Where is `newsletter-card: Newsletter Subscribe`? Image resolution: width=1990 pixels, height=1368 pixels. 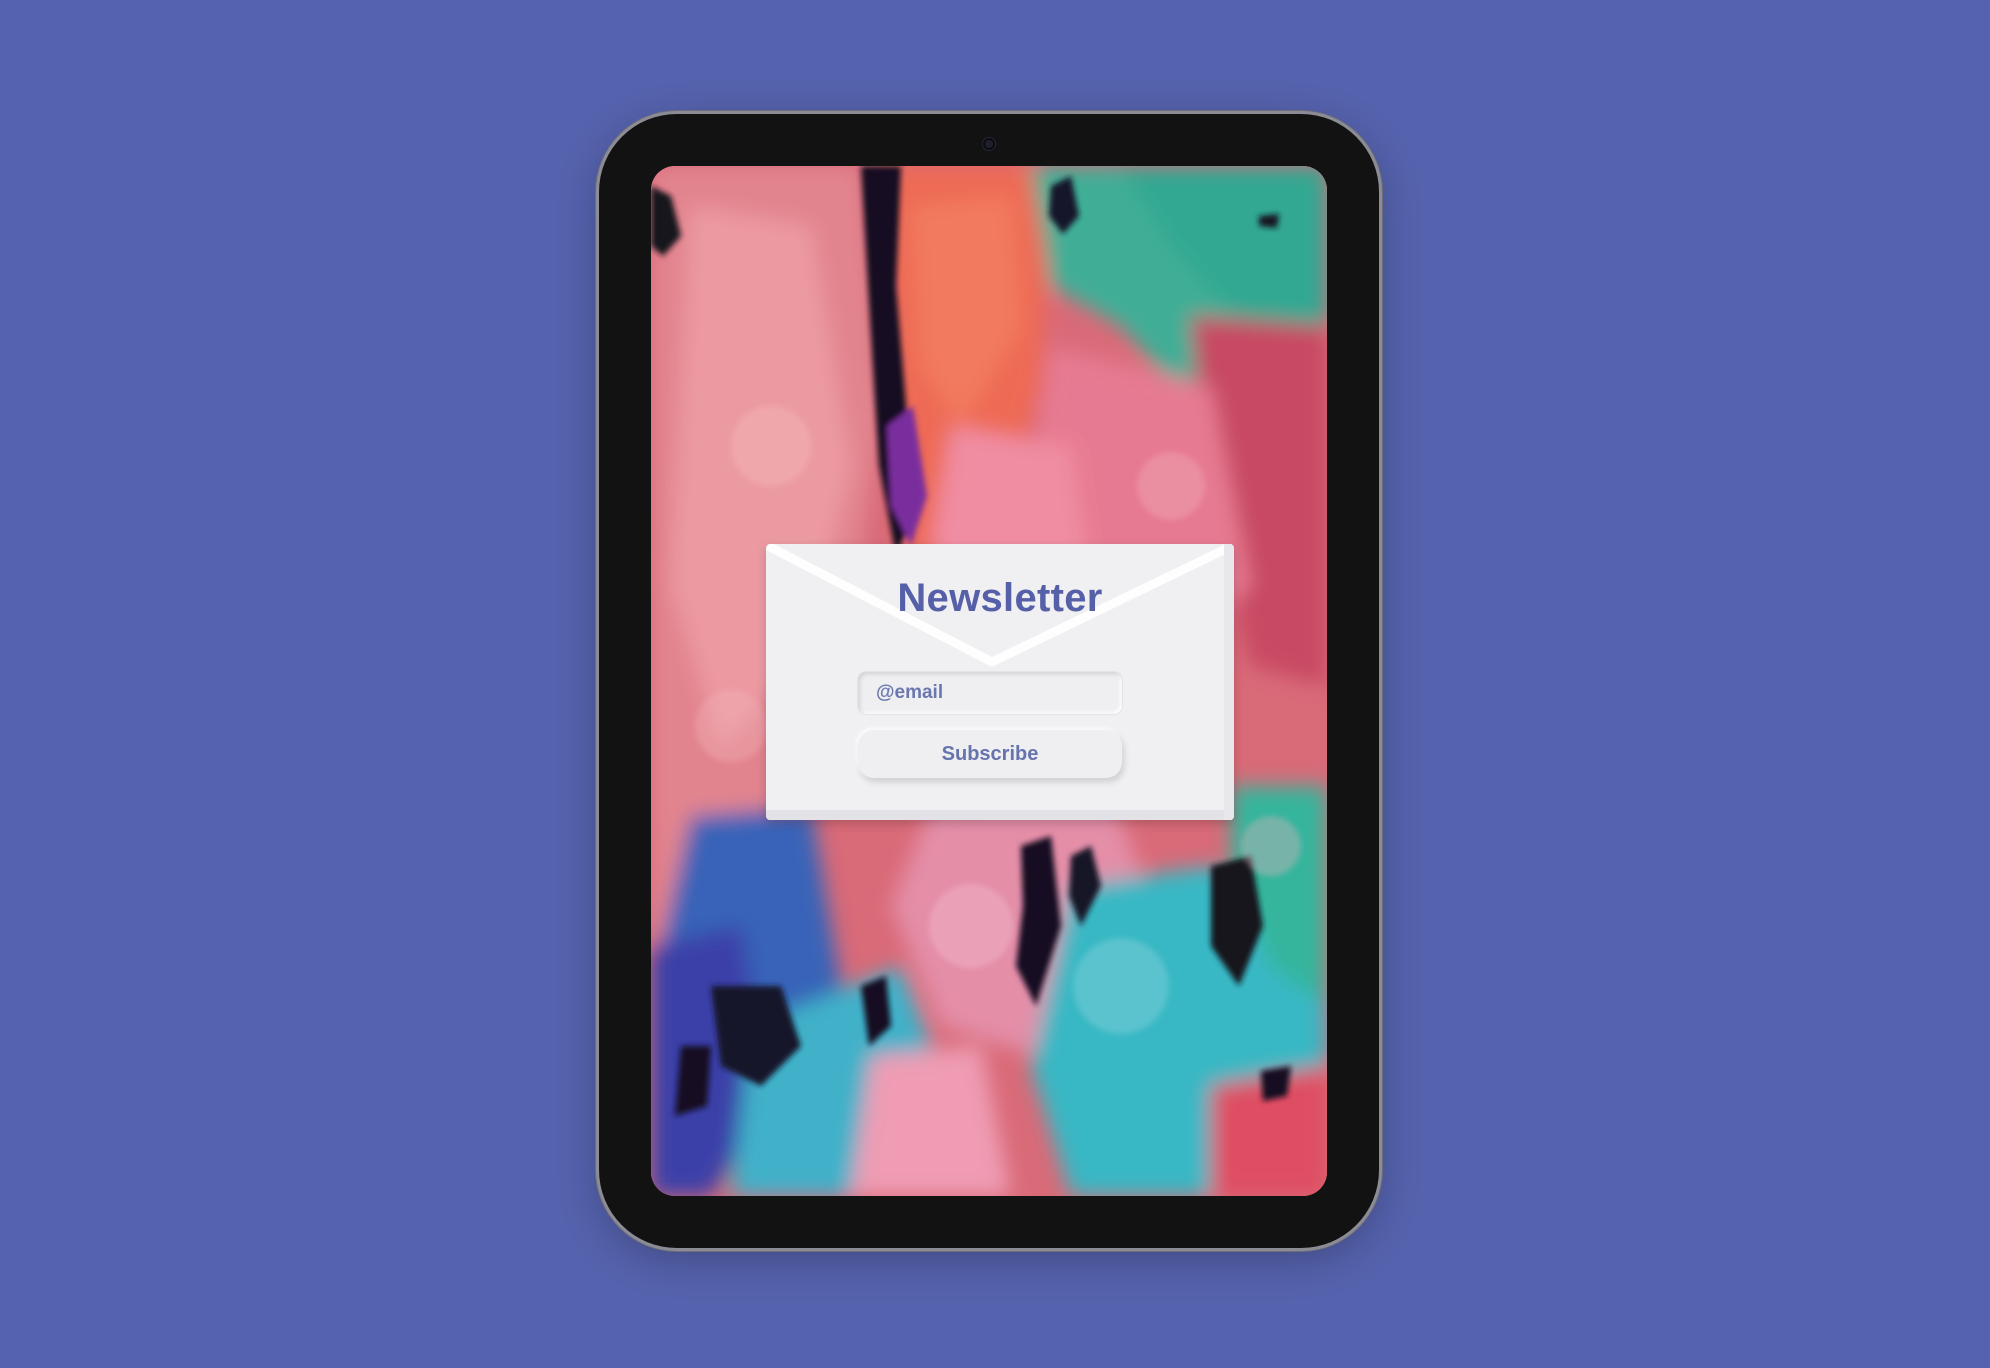 newsletter-card: Newsletter Subscribe is located at coordinates (1000, 682).